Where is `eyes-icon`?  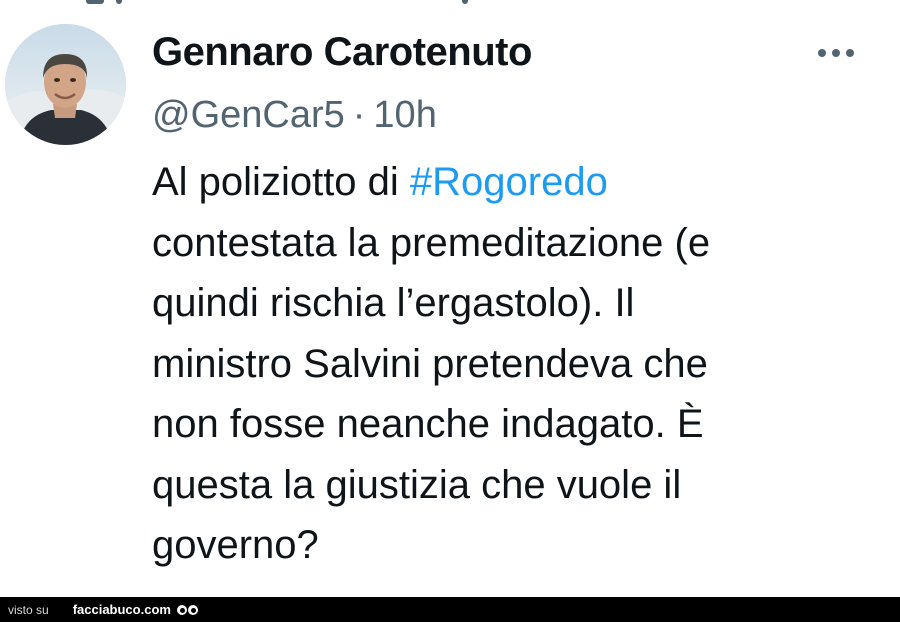
eyes-icon is located at coordinates (187, 609).